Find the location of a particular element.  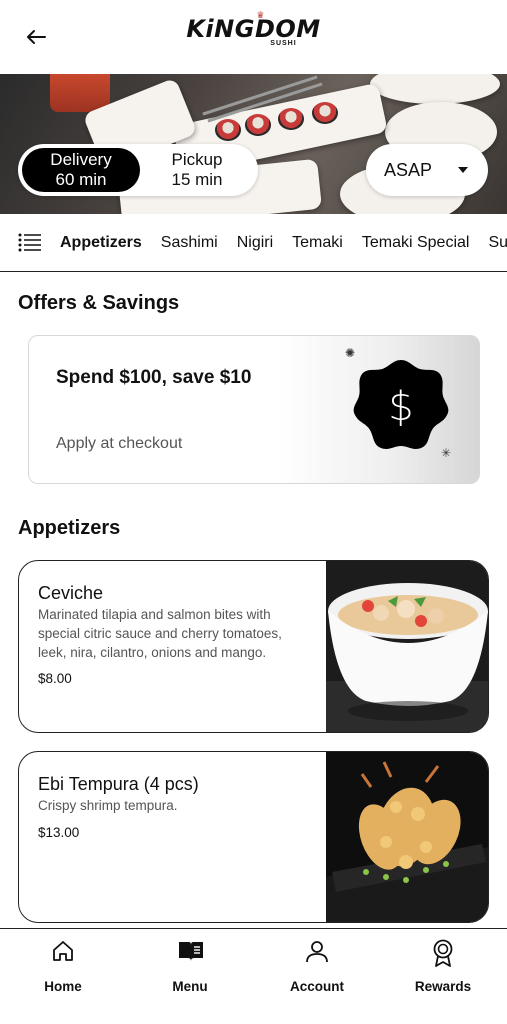

ebi-tempura-photo is located at coordinates (407, 837).